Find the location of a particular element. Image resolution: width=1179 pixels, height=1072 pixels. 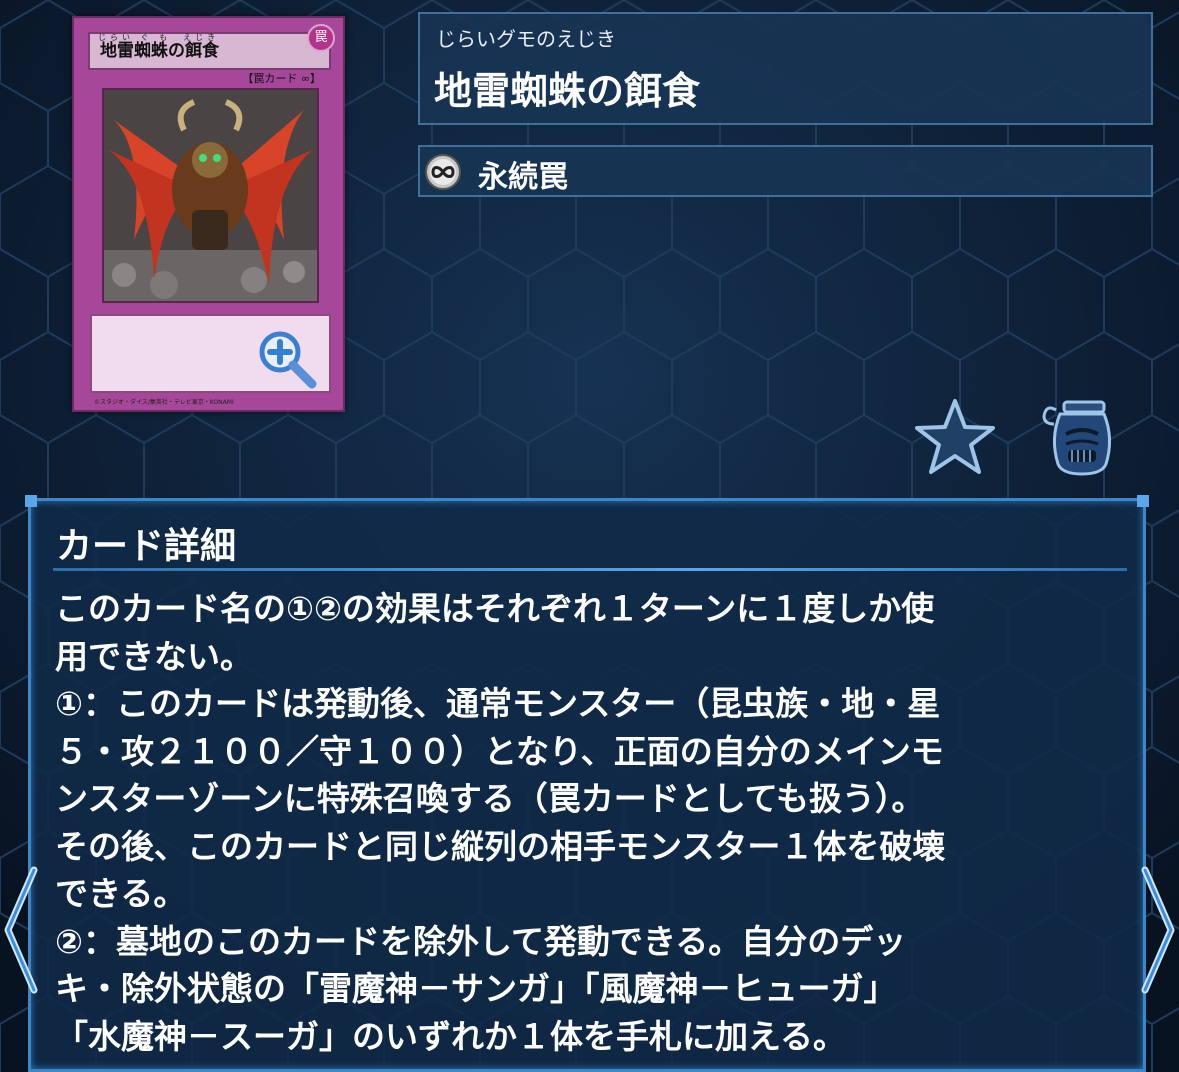

infinity-icon is located at coordinates (443, 172).